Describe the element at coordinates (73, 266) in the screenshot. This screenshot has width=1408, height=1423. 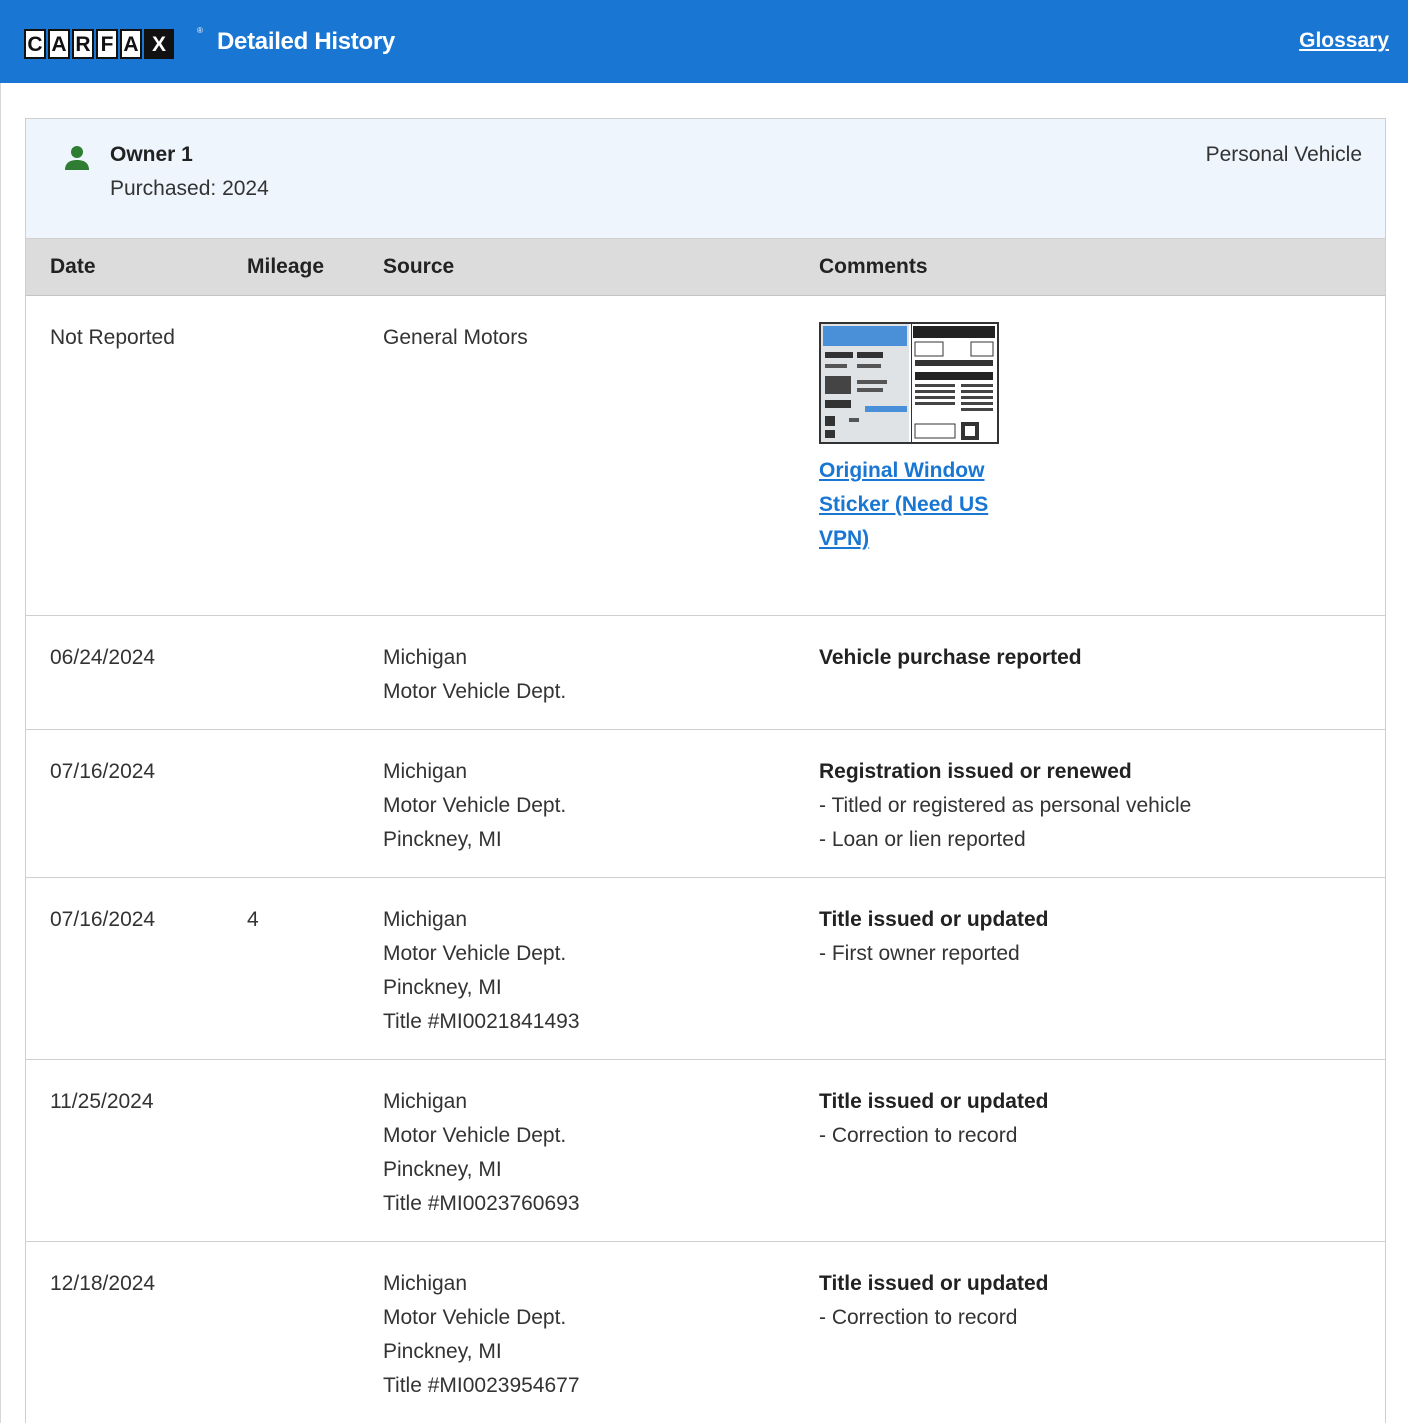
I see `column-header-date: Date` at that location.